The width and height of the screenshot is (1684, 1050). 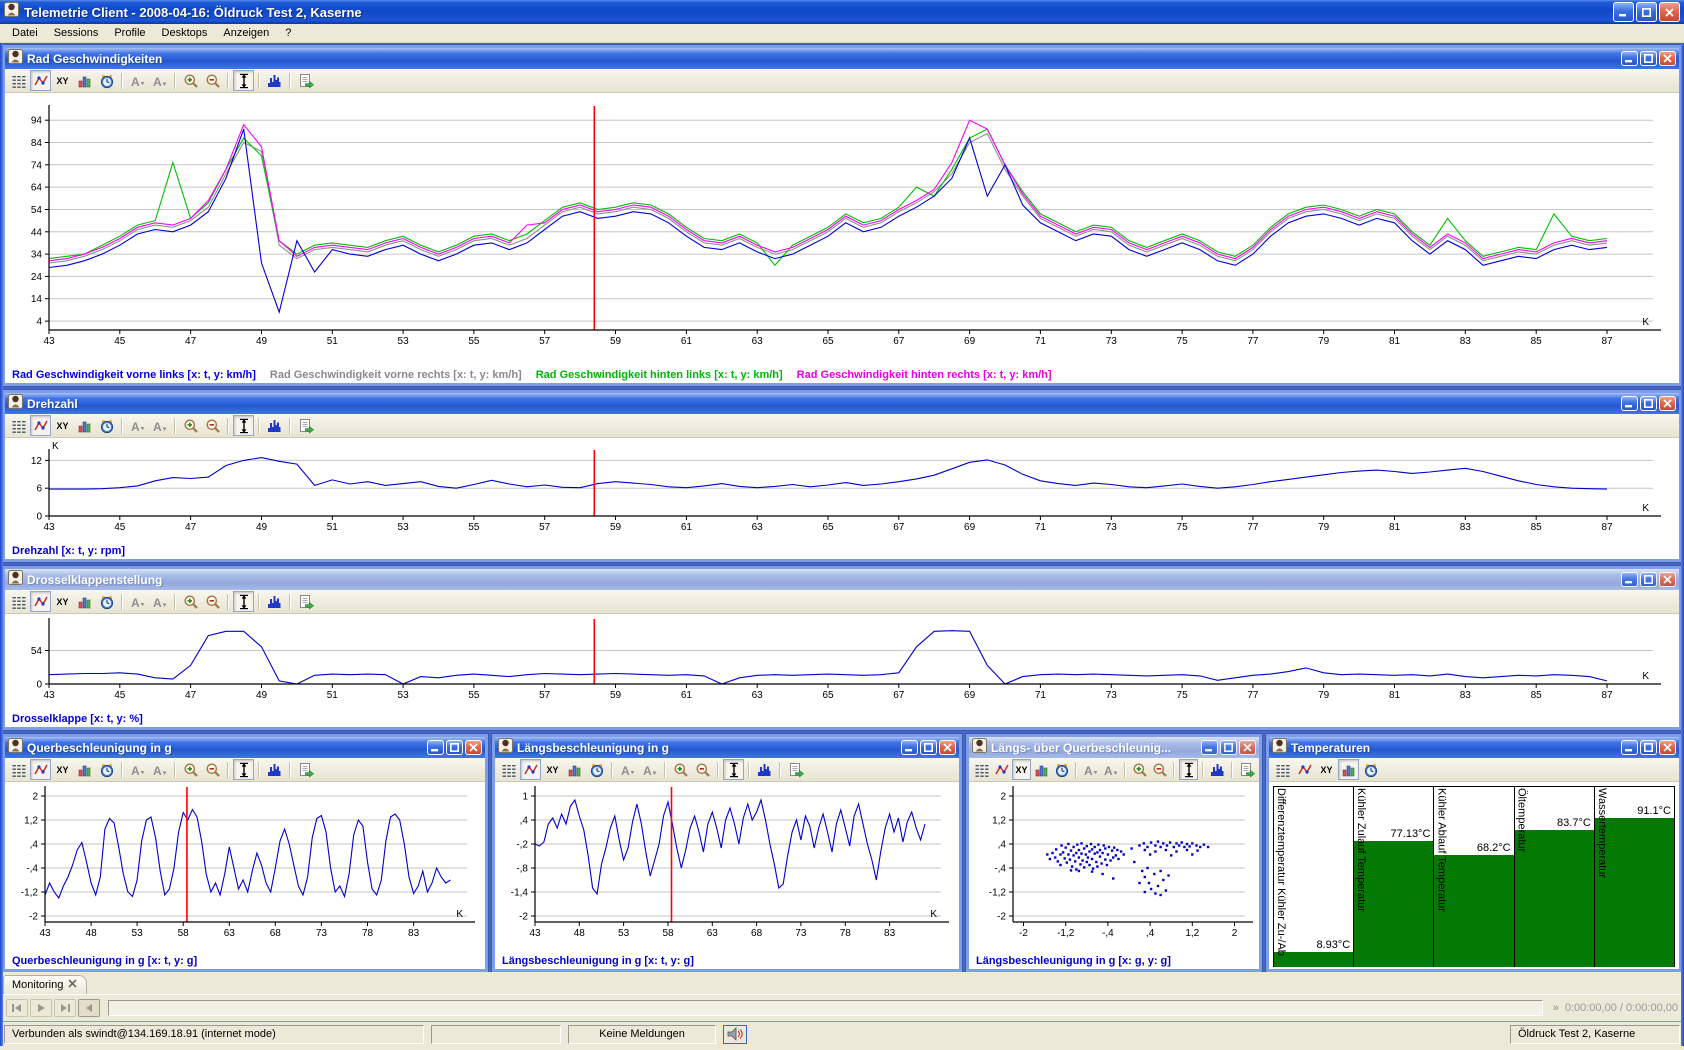 I want to click on step-back-button, so click(x=89, y=1008).